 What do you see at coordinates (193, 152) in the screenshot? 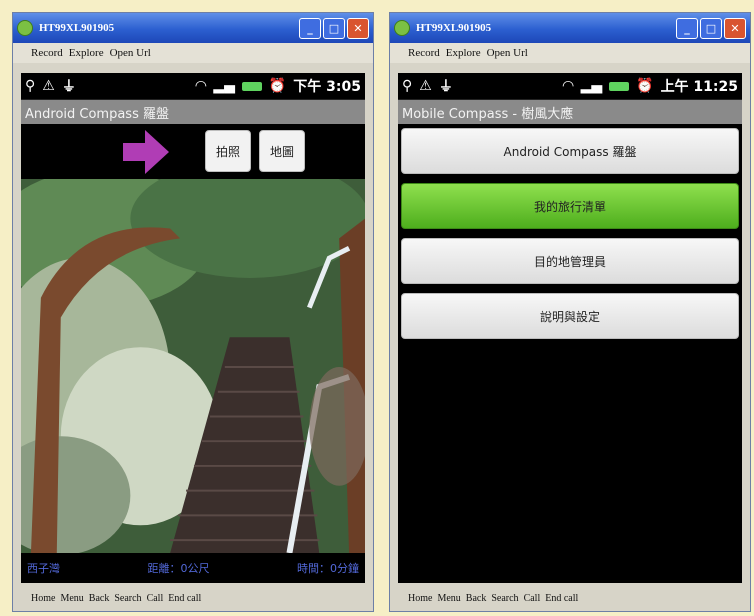
I see `compass-toolbar: 拍照 地圖` at bounding box center [193, 152].